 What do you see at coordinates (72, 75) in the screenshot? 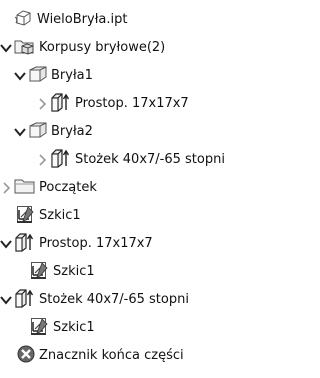
I see `tree-item-label: Bryła1` at bounding box center [72, 75].